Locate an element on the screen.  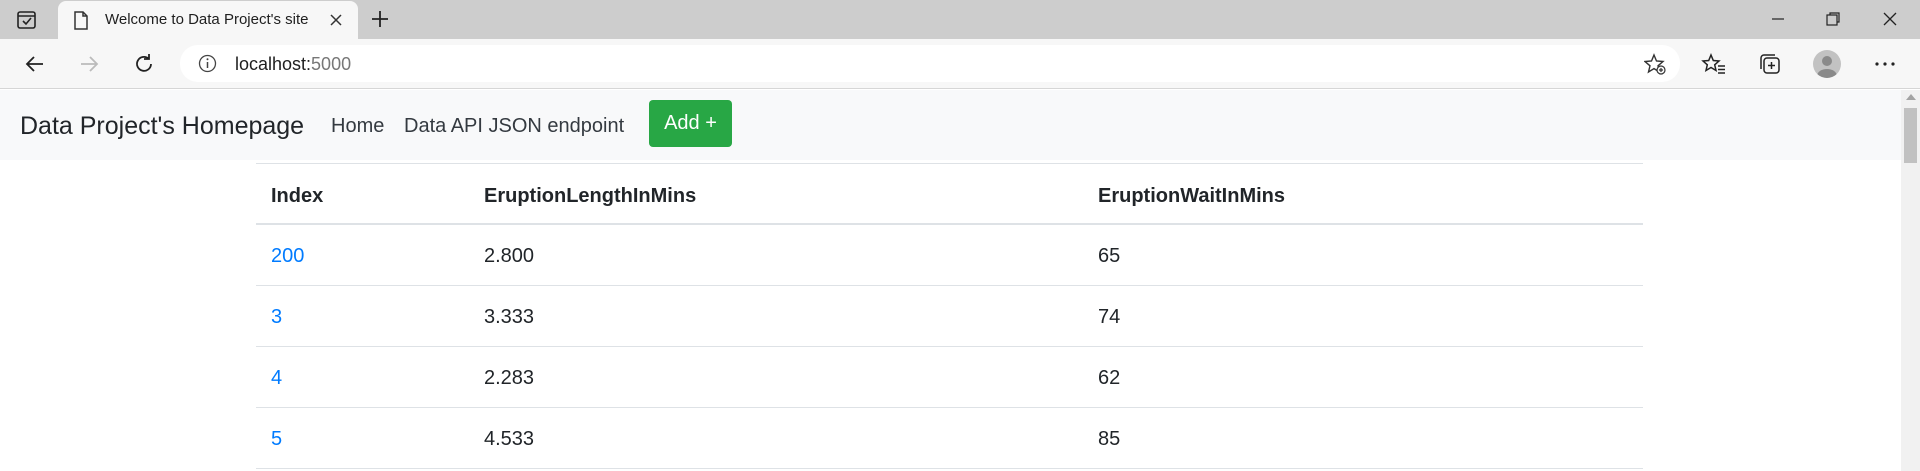
reload-icon is located at coordinates (144, 64).